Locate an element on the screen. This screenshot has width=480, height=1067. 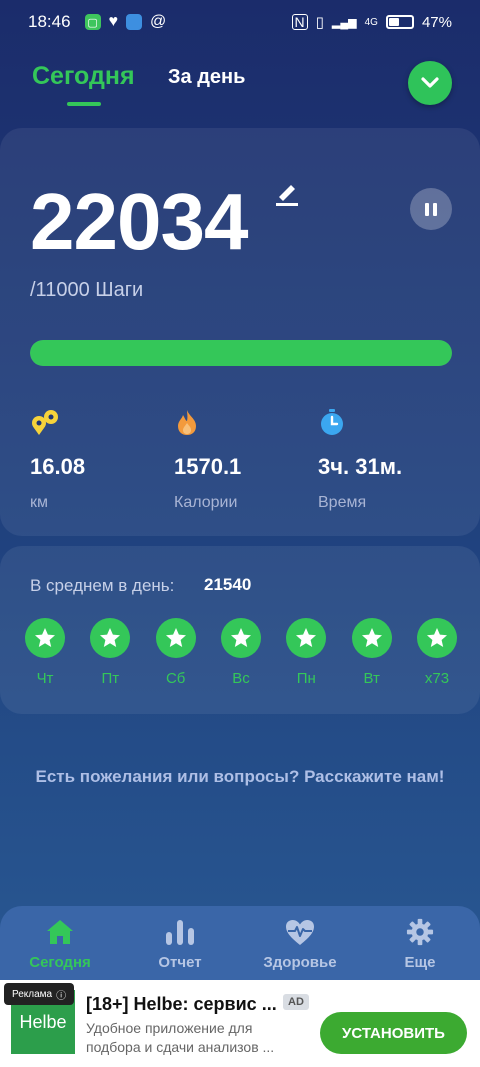
vibrate-icon: ▯ is located at coordinates (319, 22).